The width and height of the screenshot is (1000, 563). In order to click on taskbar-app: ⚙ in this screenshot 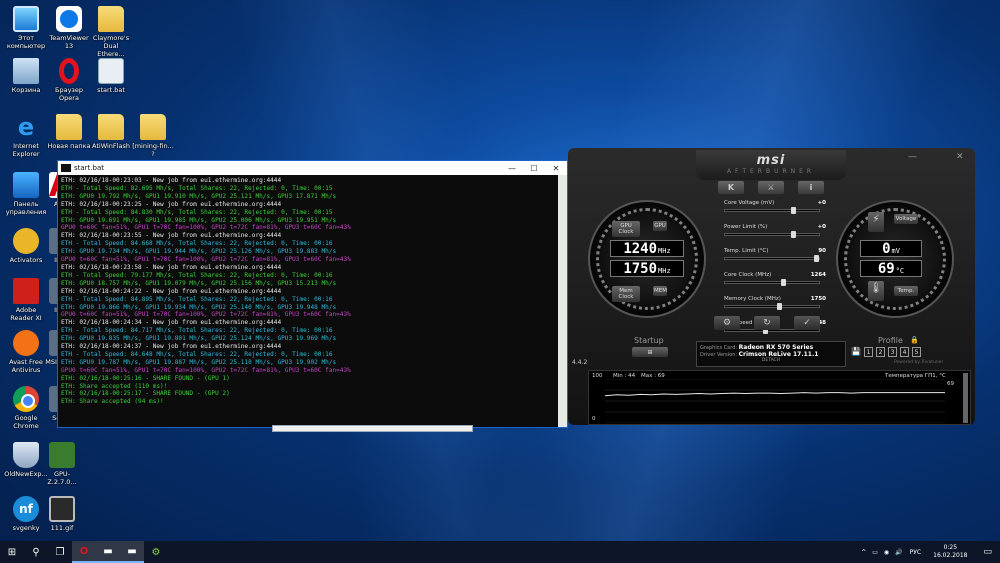, I will do `click(156, 552)`.